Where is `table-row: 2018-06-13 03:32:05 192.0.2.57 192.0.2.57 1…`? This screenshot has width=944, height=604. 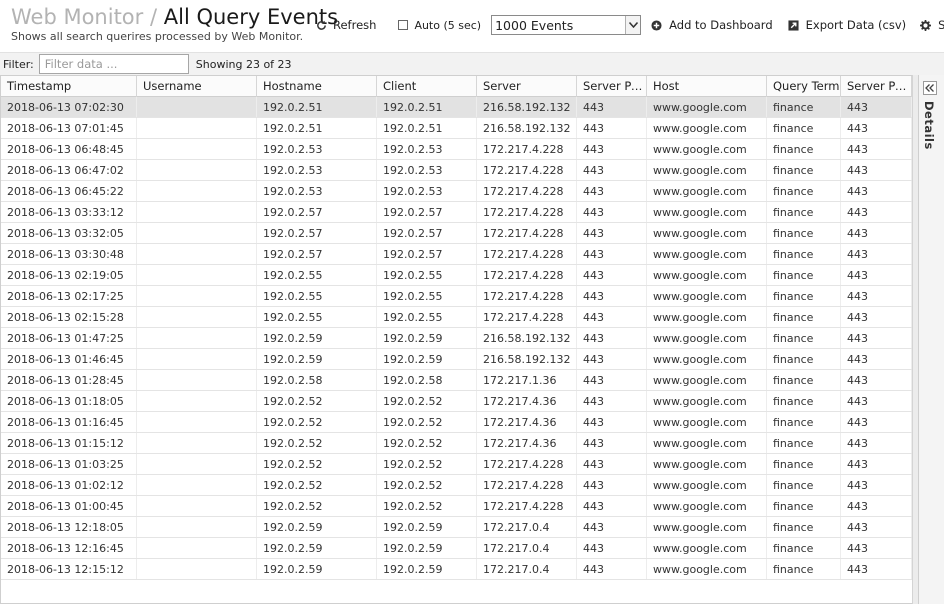 table-row: 2018-06-13 03:32:05 192.0.2.57 192.0.2.57 1… is located at coordinates (456, 233).